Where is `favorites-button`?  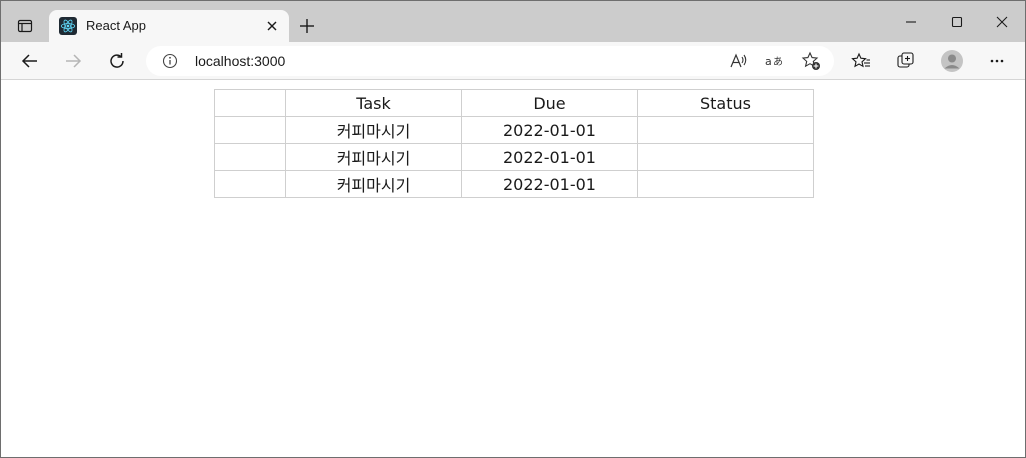
favorites-button is located at coordinates (861, 61).